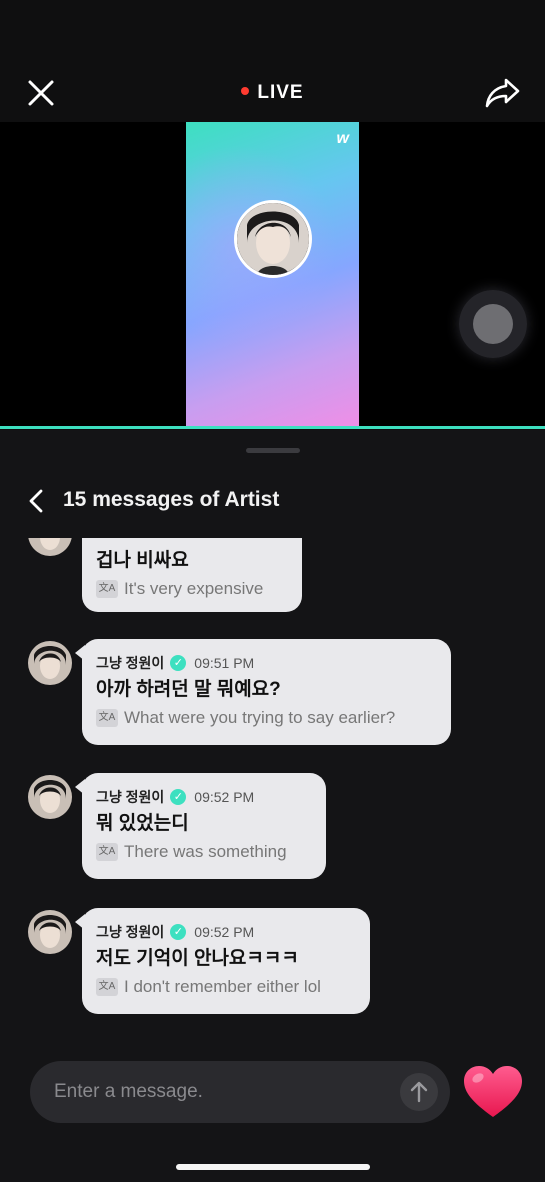 The width and height of the screenshot is (545, 1182). I want to click on playback-progress-bar, so click(272, 427).